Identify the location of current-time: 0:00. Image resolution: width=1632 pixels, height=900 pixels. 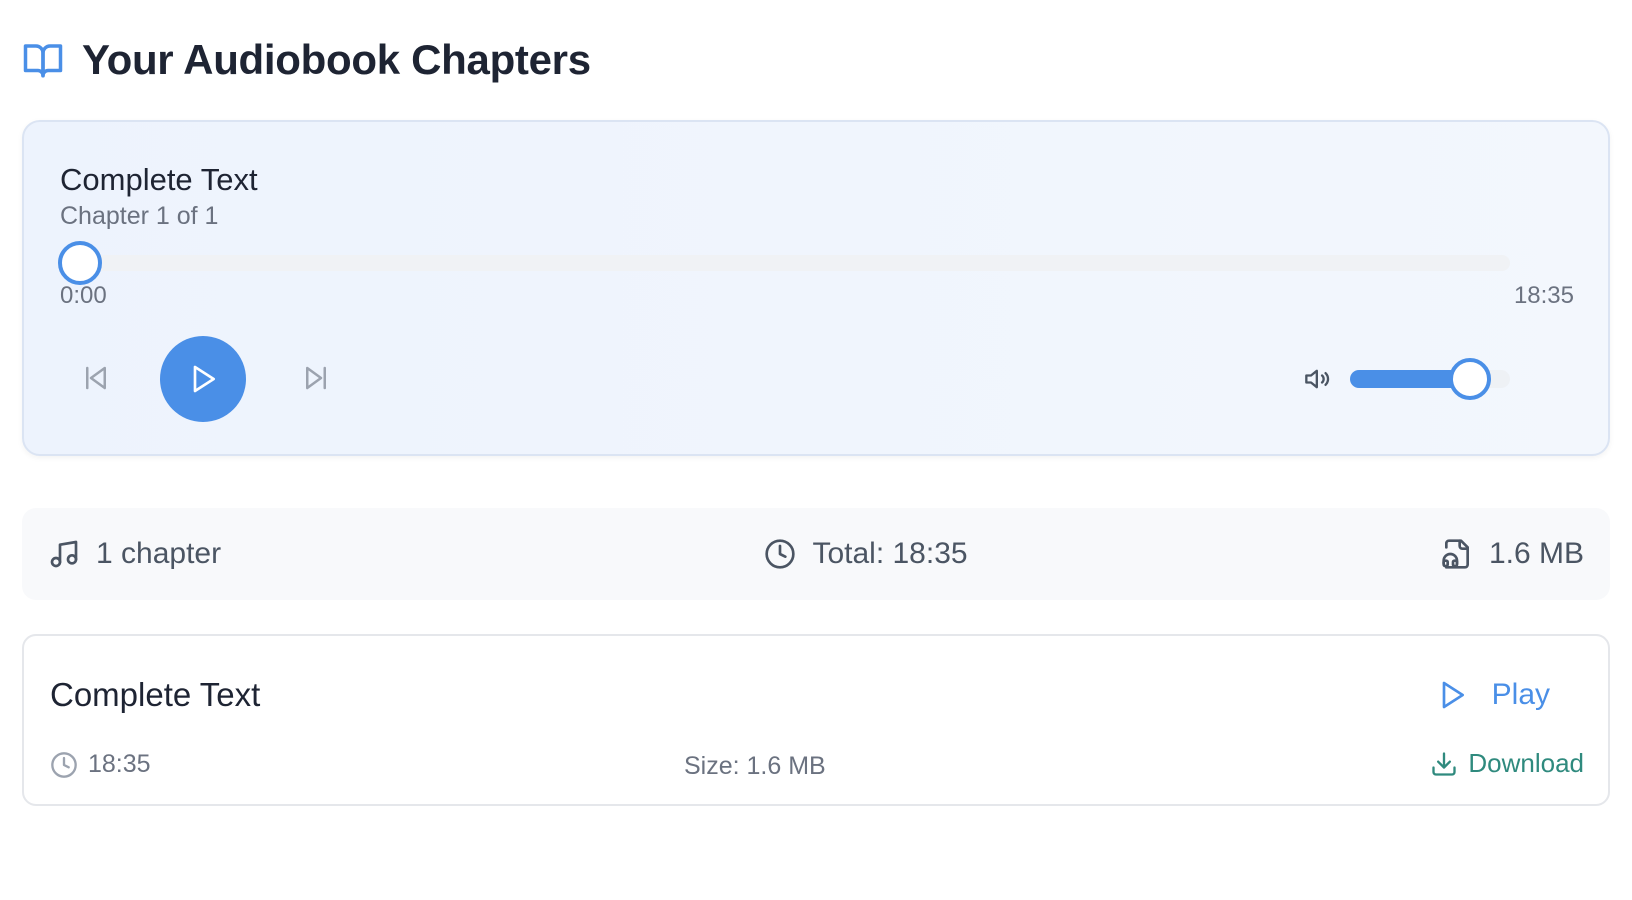
(83, 295).